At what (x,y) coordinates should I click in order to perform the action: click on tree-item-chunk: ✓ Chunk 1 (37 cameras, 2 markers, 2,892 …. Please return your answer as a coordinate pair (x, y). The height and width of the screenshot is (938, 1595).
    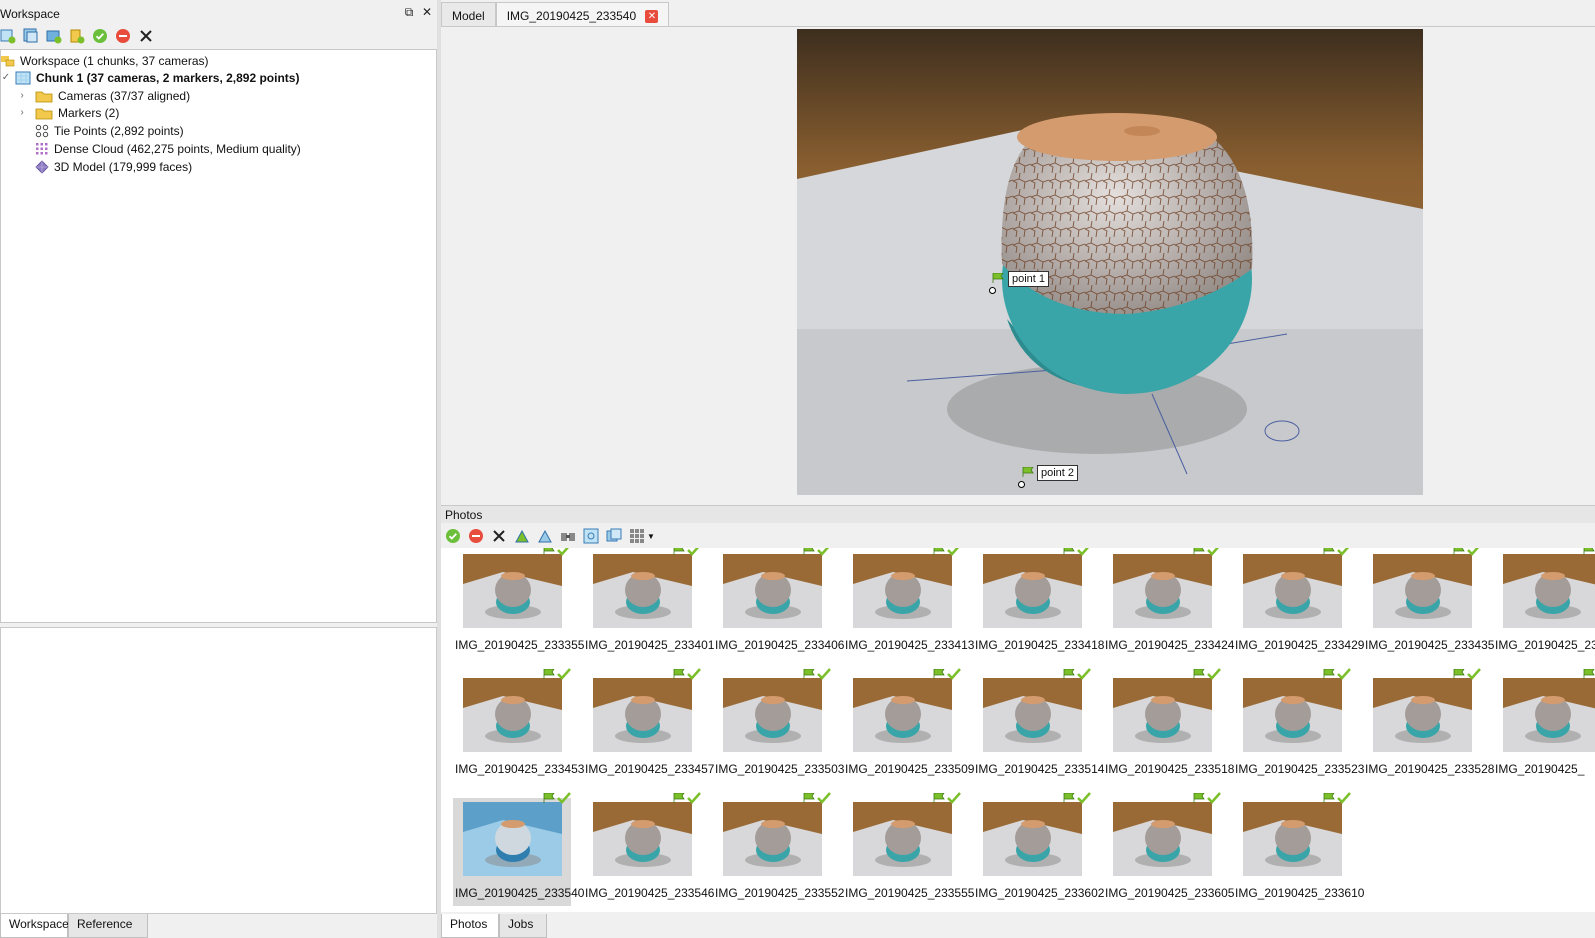
    Looking at the image, I should click on (150, 77).